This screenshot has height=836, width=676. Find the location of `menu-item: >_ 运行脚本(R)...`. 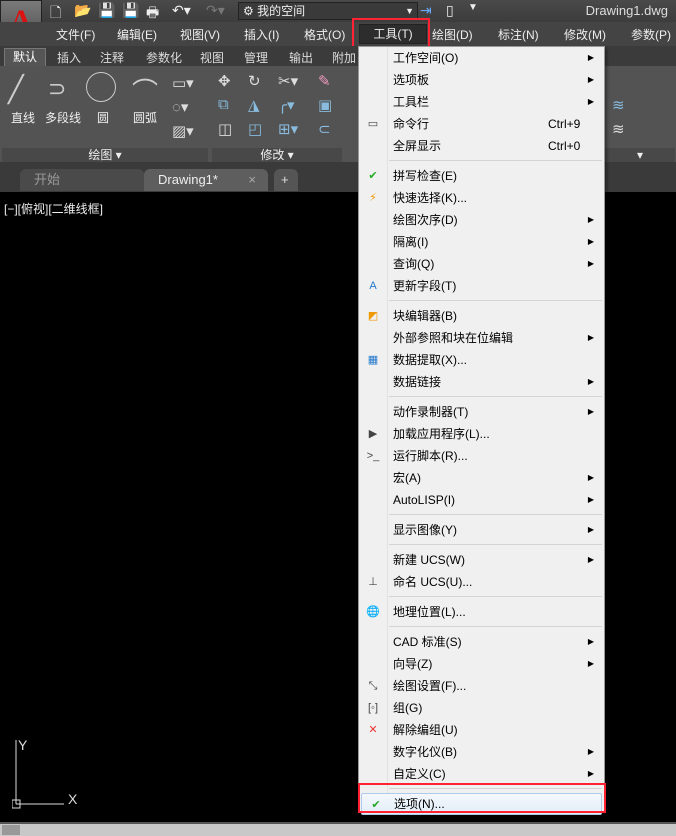

menu-item: >_ 运行脚本(R)... is located at coordinates (481, 456).